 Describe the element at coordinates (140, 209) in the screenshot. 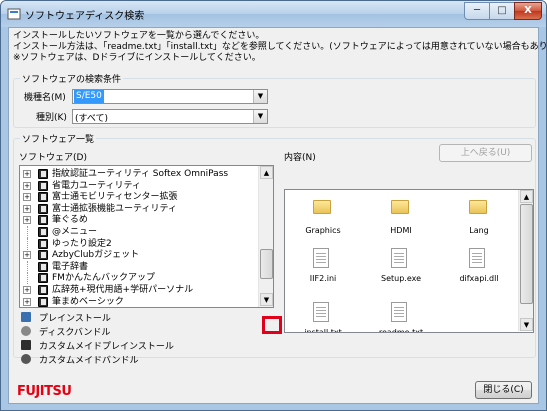

I see `tree-item: + 富士通拡張機能ユーティリティ` at that location.